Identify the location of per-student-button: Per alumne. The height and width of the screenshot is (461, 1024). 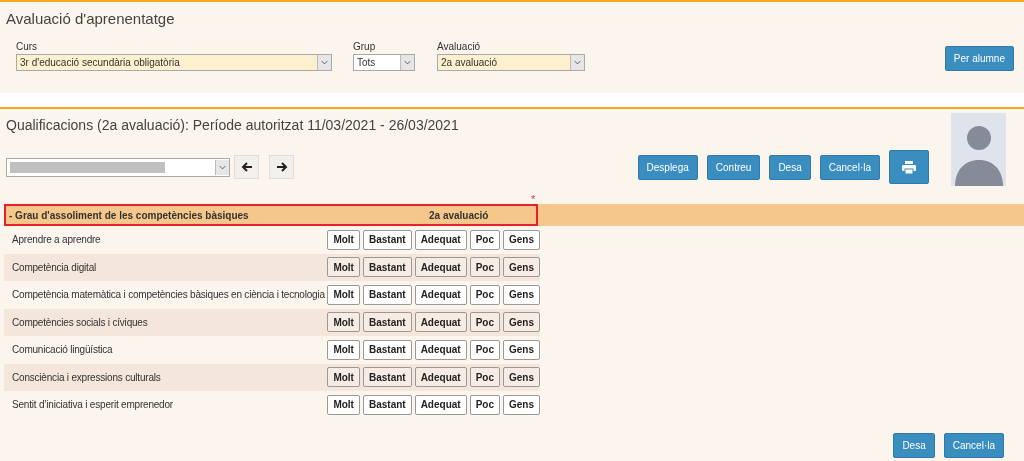
(979, 58).